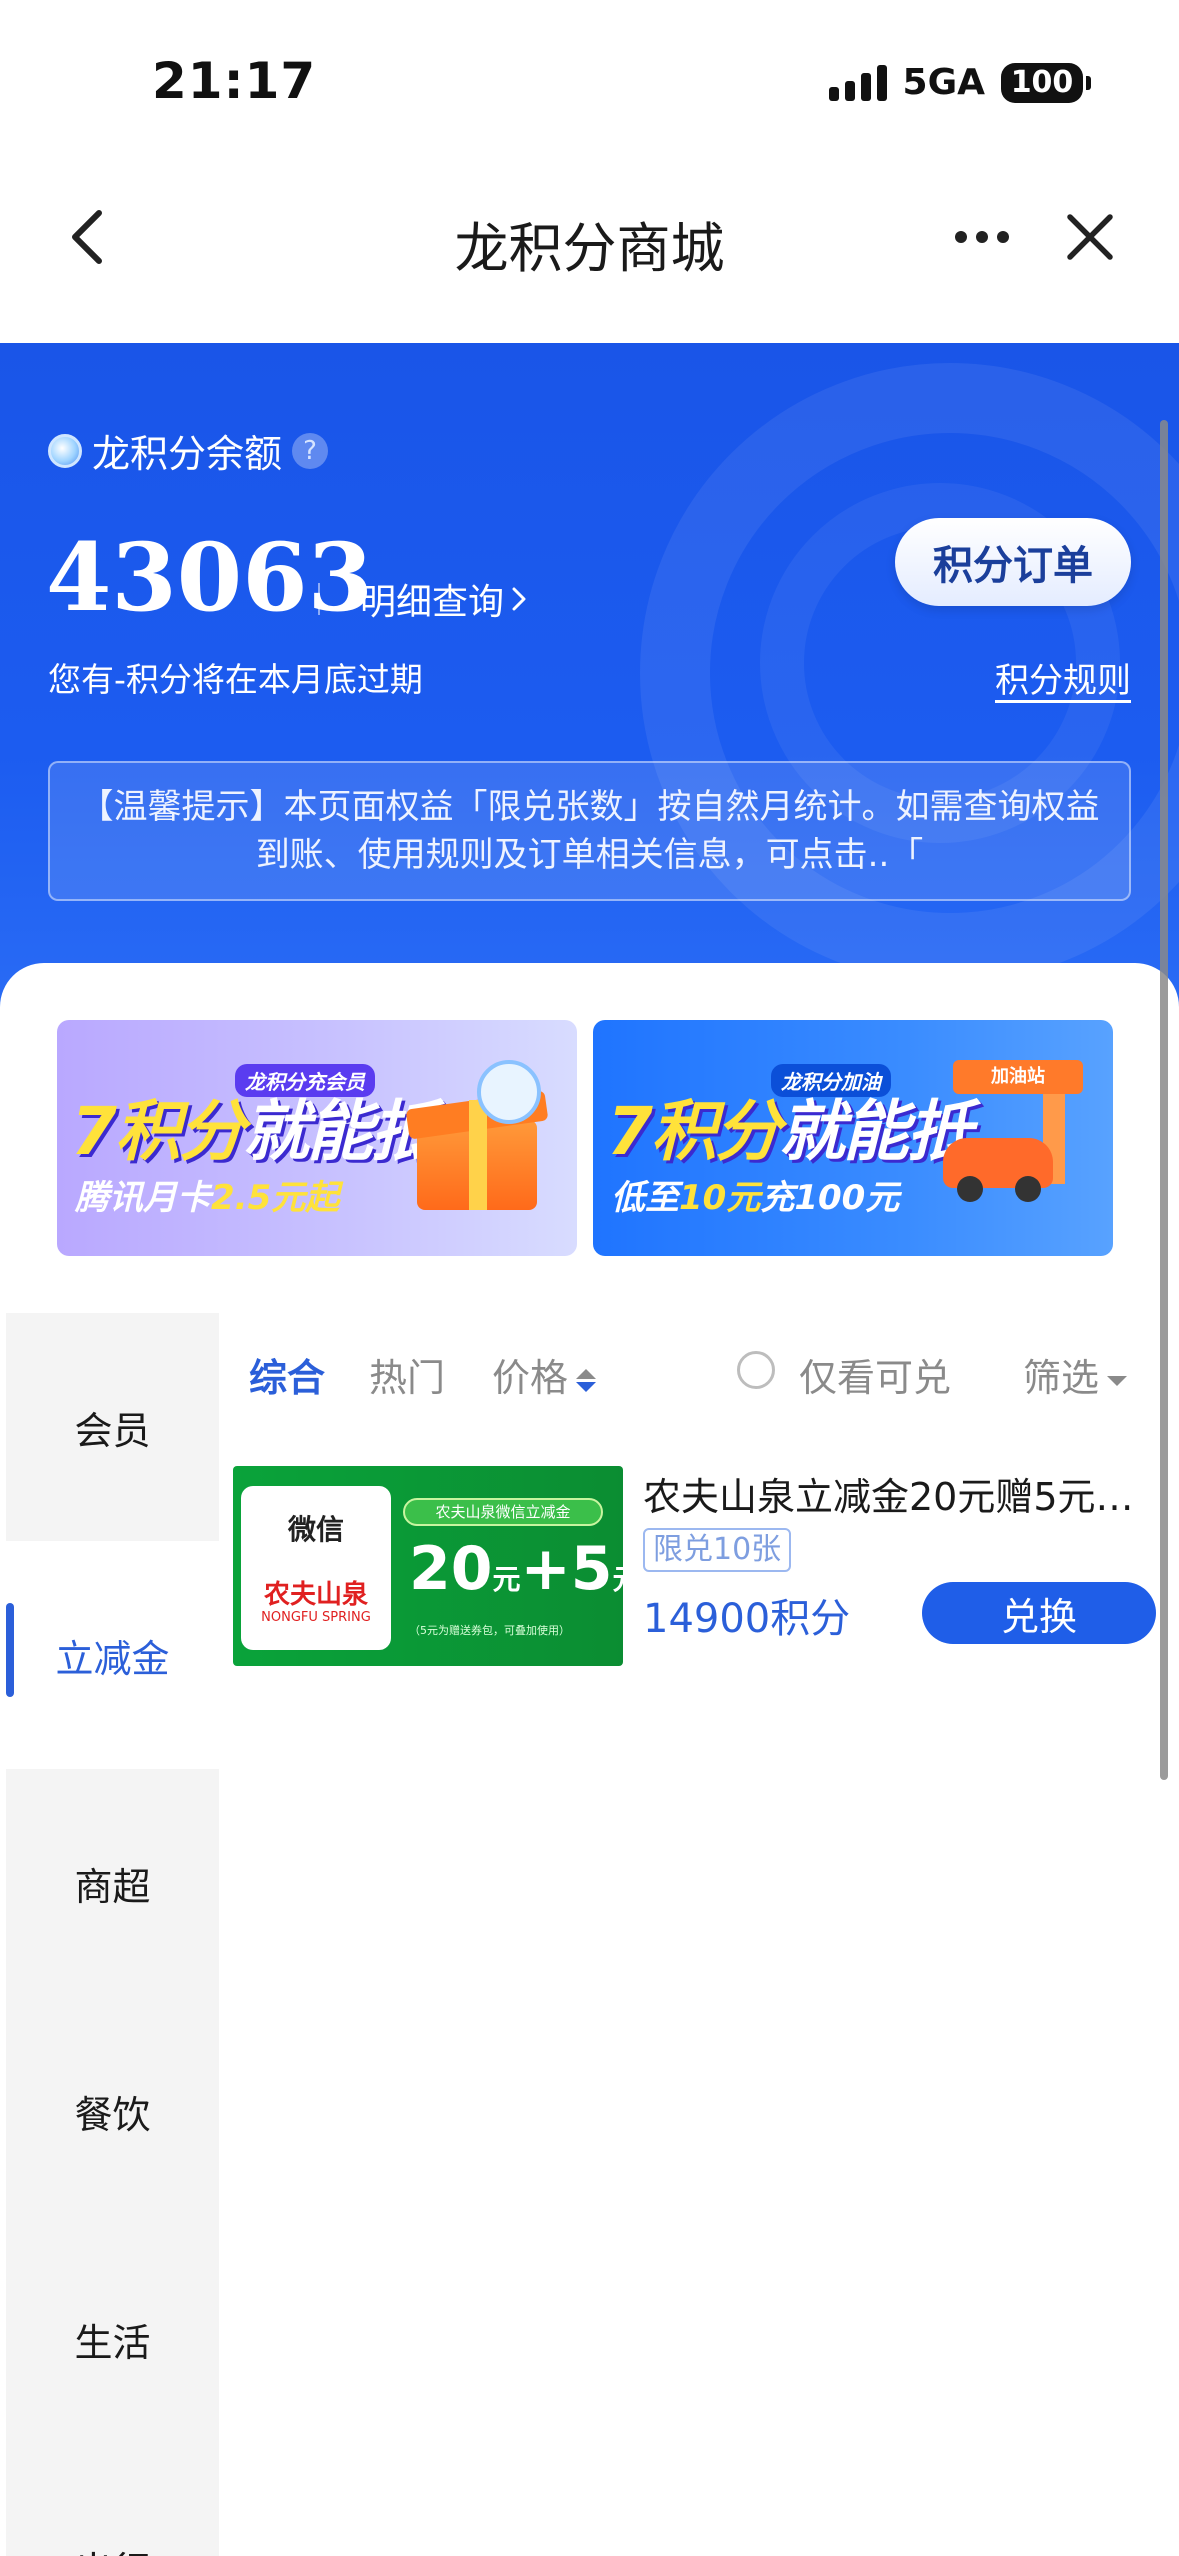  I want to click on balance-label-row: 龙积分余额 ?, so click(188, 450).